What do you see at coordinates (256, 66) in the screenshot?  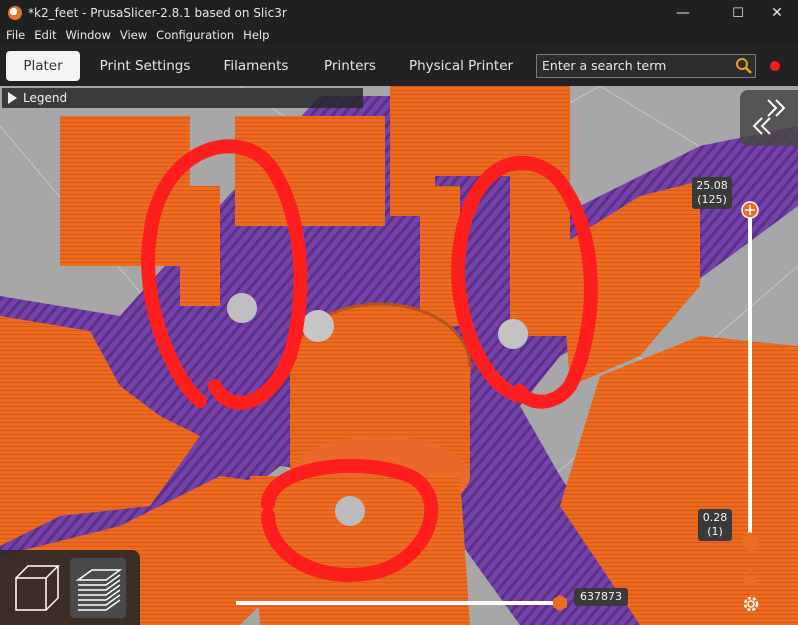 I see `tab-filaments: Filaments` at bounding box center [256, 66].